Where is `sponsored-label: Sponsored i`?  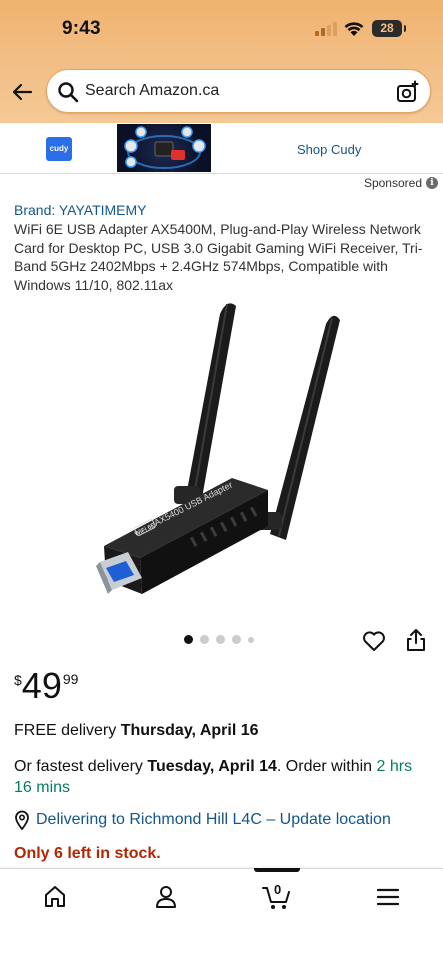 sponsored-label: Sponsored i is located at coordinates (401, 183).